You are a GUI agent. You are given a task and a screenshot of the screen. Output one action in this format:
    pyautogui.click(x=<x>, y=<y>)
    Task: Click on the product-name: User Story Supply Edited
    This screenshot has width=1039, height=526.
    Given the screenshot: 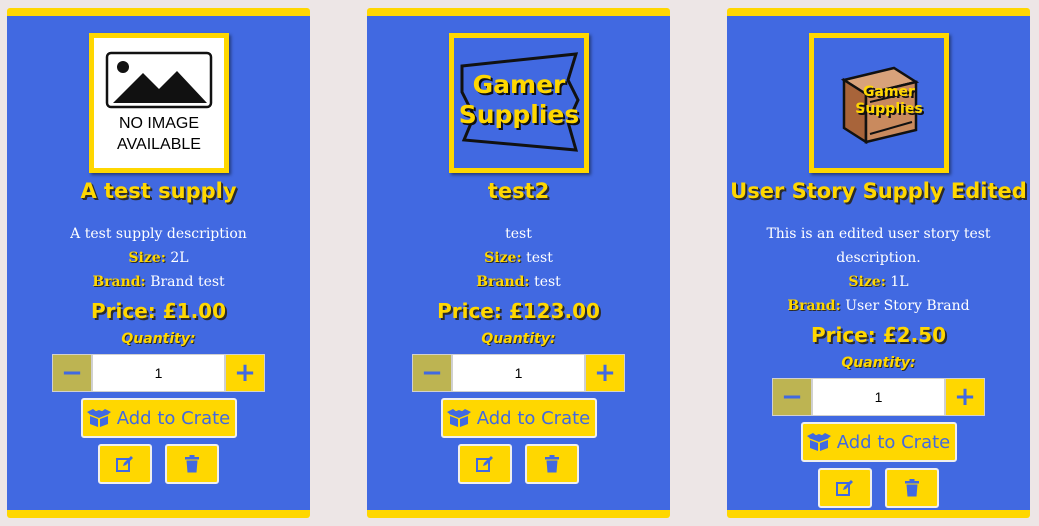 What is the action you would take?
    pyautogui.click(x=878, y=191)
    